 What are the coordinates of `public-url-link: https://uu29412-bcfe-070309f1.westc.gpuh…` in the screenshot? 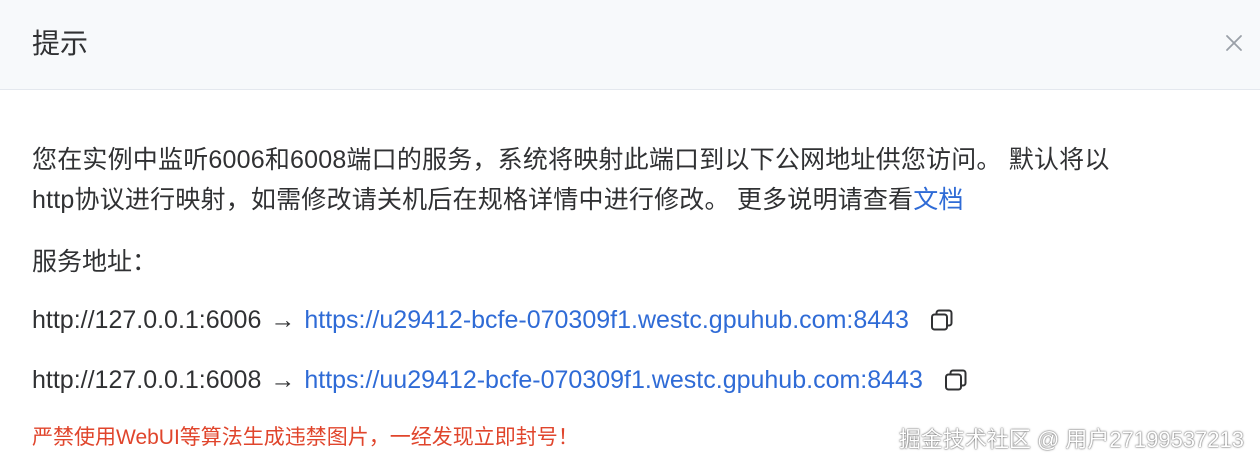 It's located at (613, 380).